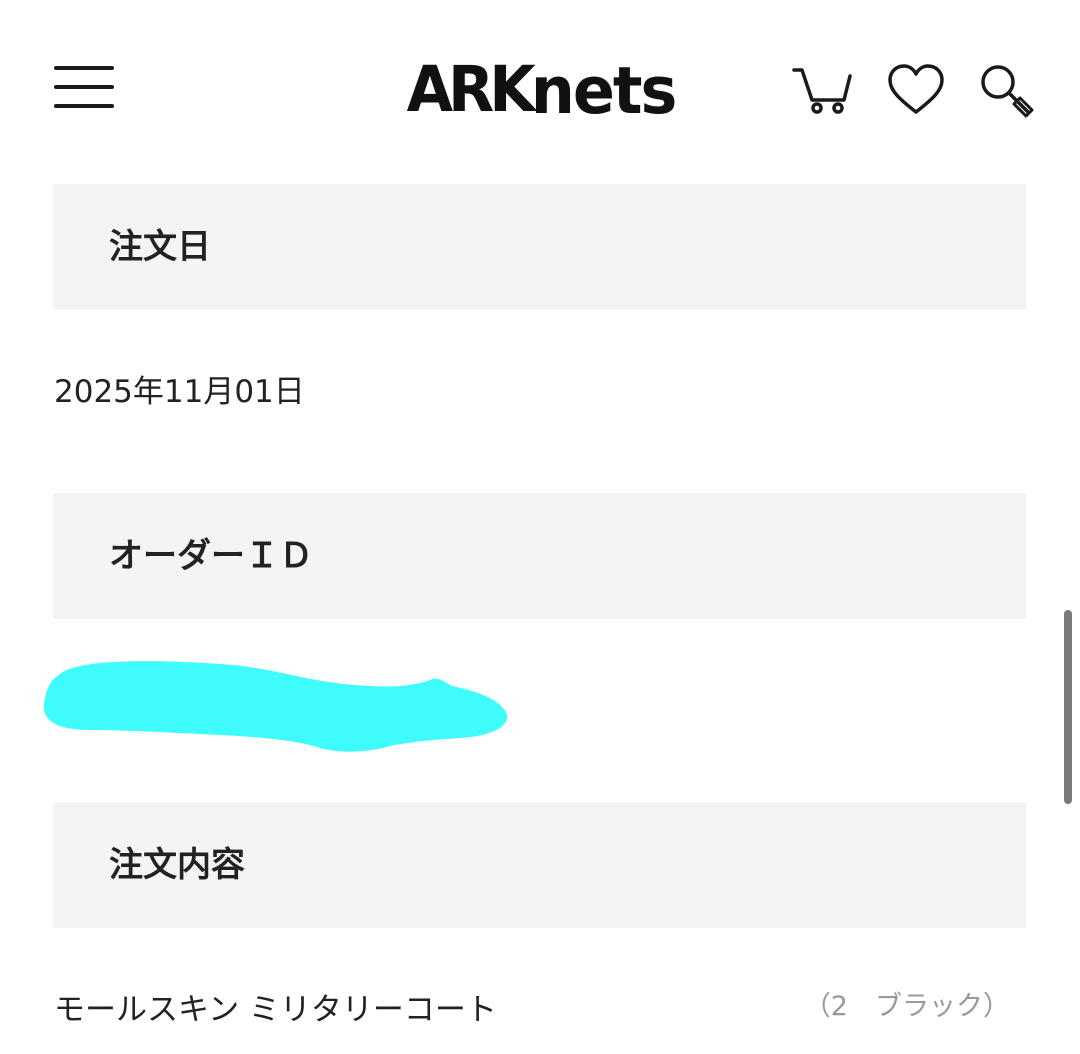 Image resolution: width=1080 pixels, height=1054 pixels. I want to click on scrollbar-thumb, so click(1068, 707).